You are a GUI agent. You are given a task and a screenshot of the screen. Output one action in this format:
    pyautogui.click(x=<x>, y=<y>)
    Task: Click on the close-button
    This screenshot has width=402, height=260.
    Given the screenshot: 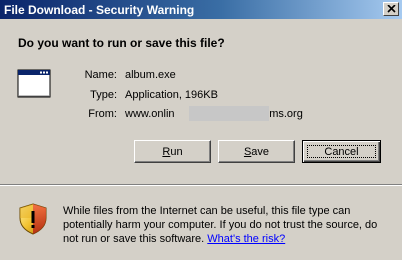 What is the action you would take?
    pyautogui.click(x=391, y=9)
    